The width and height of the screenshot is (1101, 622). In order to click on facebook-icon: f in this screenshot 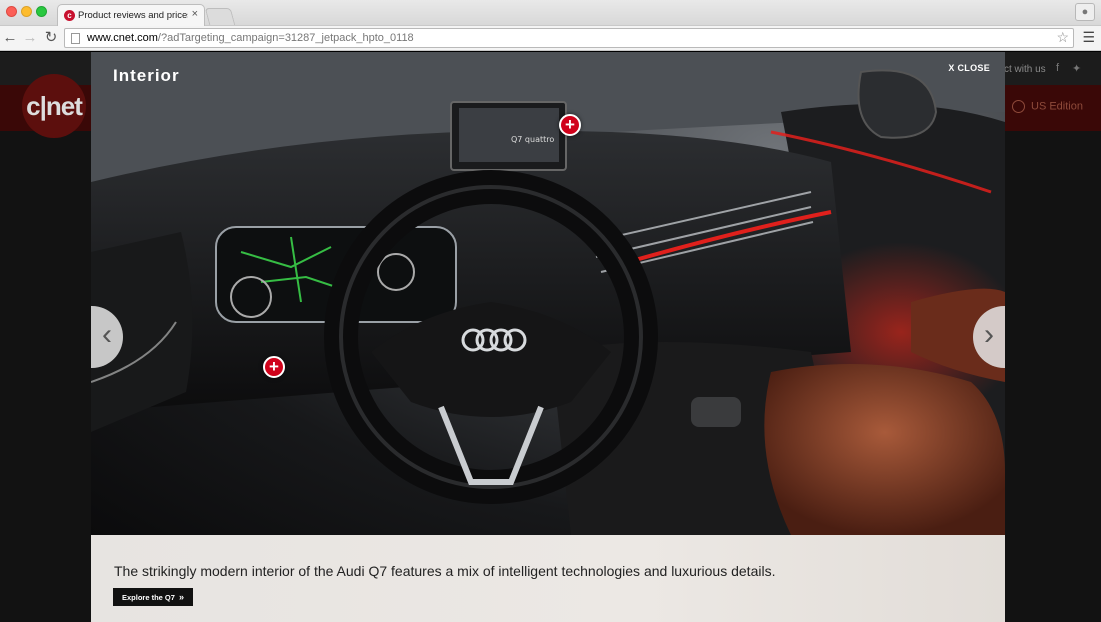, I will do `click(1057, 68)`.